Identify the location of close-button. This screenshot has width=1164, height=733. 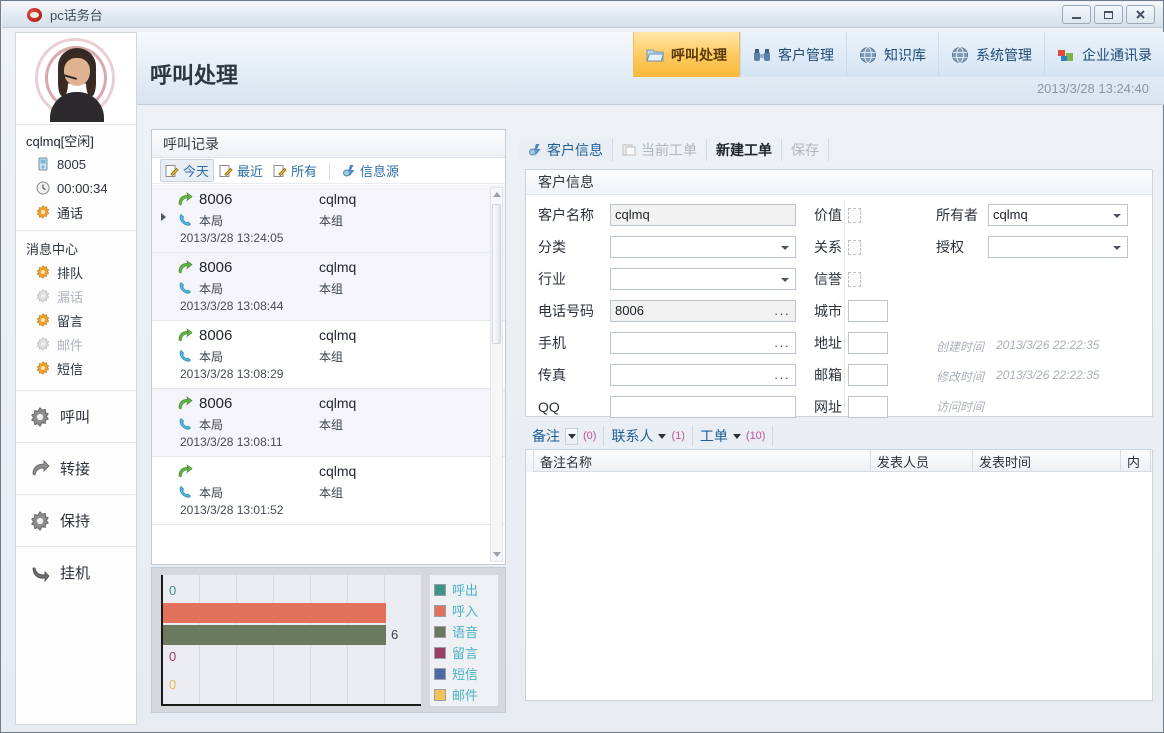
(1140, 14).